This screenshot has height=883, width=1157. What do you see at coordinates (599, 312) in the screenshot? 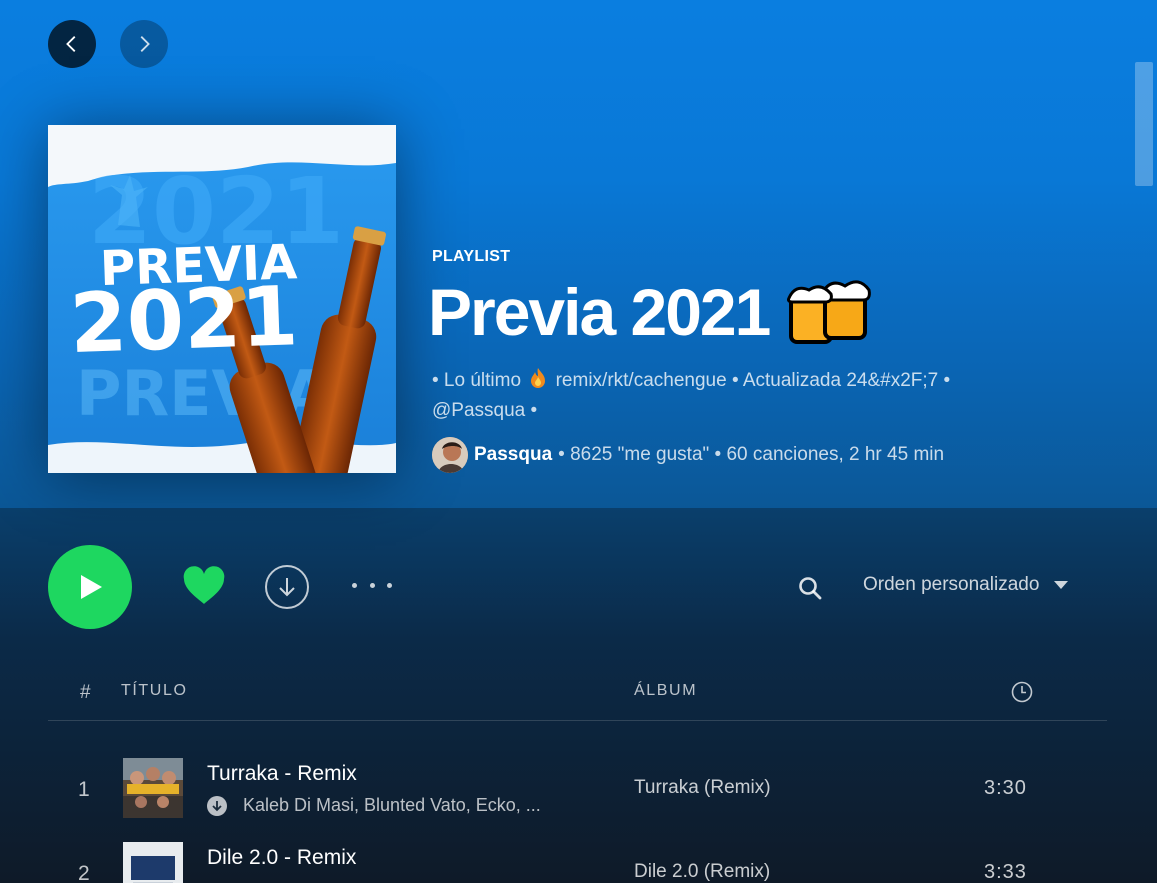
I see `playlist-title-text: Previa 2021` at bounding box center [599, 312].